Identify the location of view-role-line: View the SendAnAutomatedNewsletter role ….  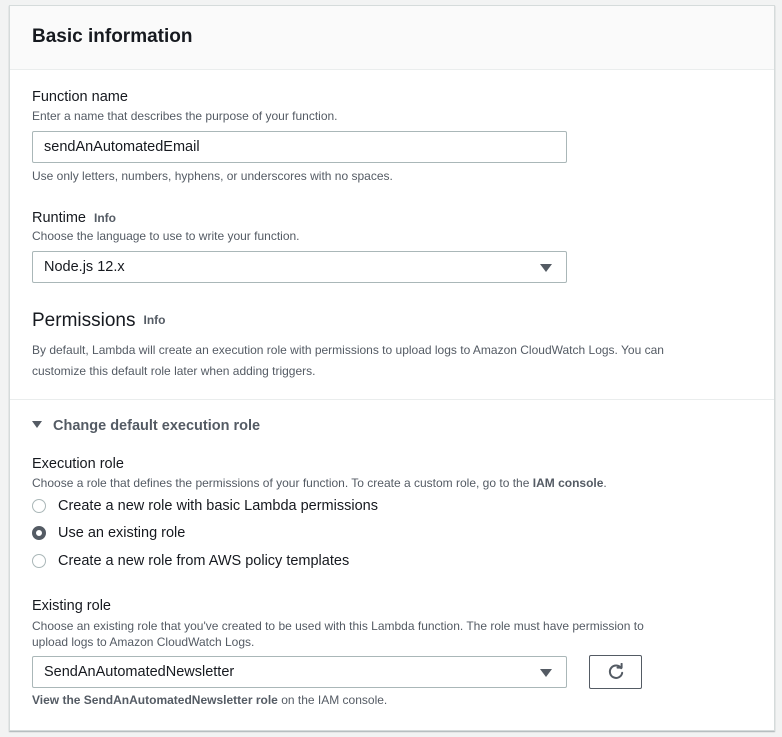
(209, 700).